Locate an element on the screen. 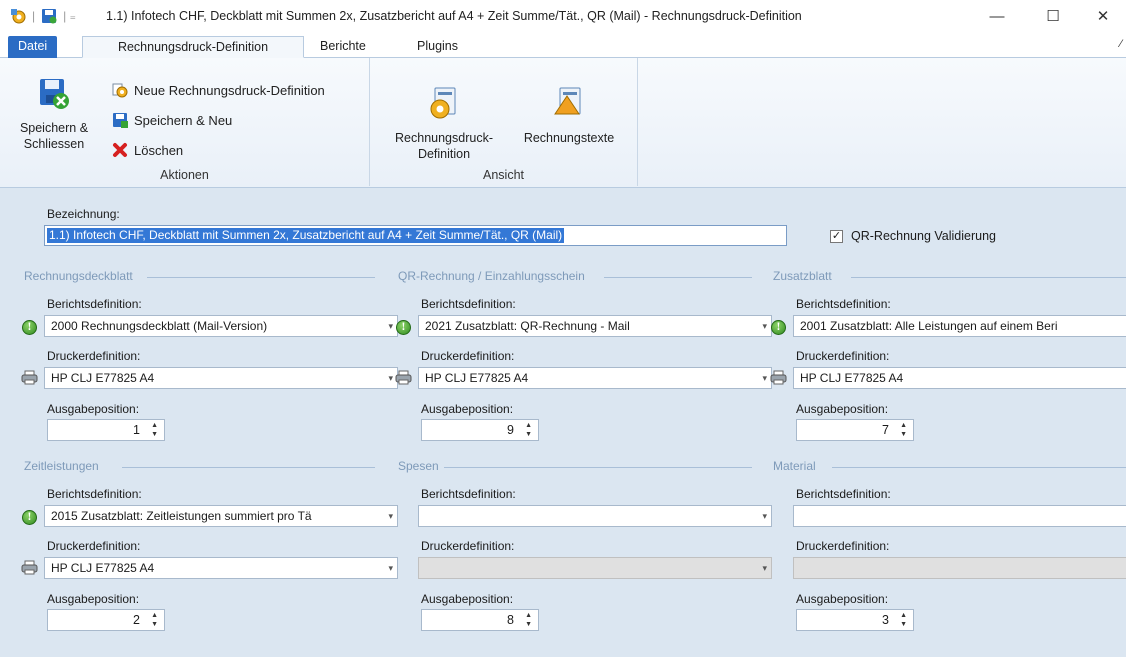 This screenshot has width=1126, height=657. texts-view-icon is located at coordinates (567, 101).